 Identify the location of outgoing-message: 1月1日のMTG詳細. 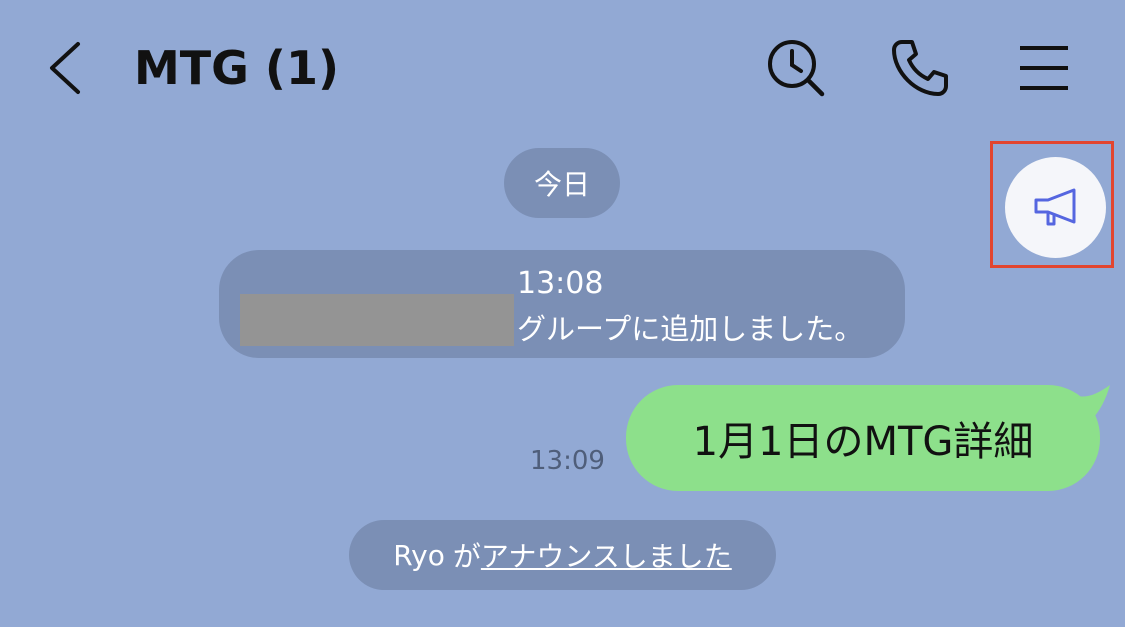
(869, 439).